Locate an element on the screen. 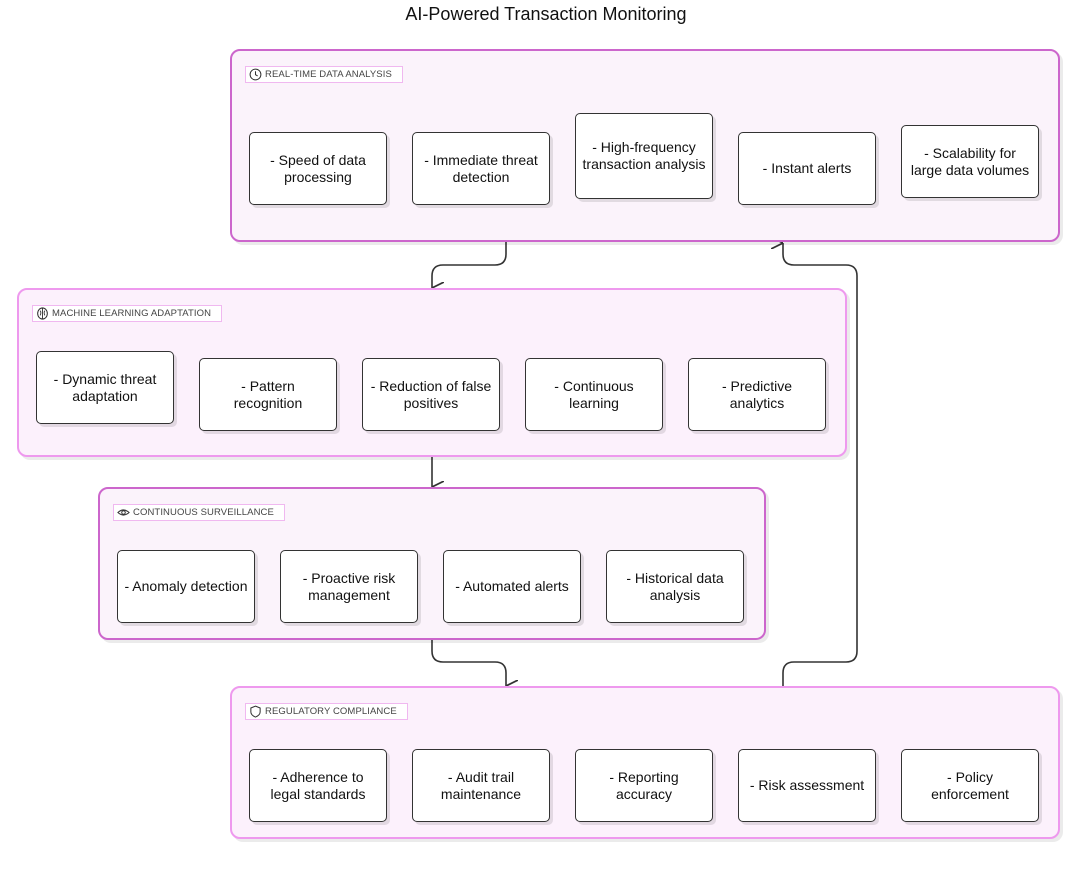  group-label-text: CONTINUOUS SURVEILLANCE is located at coordinates (203, 512).